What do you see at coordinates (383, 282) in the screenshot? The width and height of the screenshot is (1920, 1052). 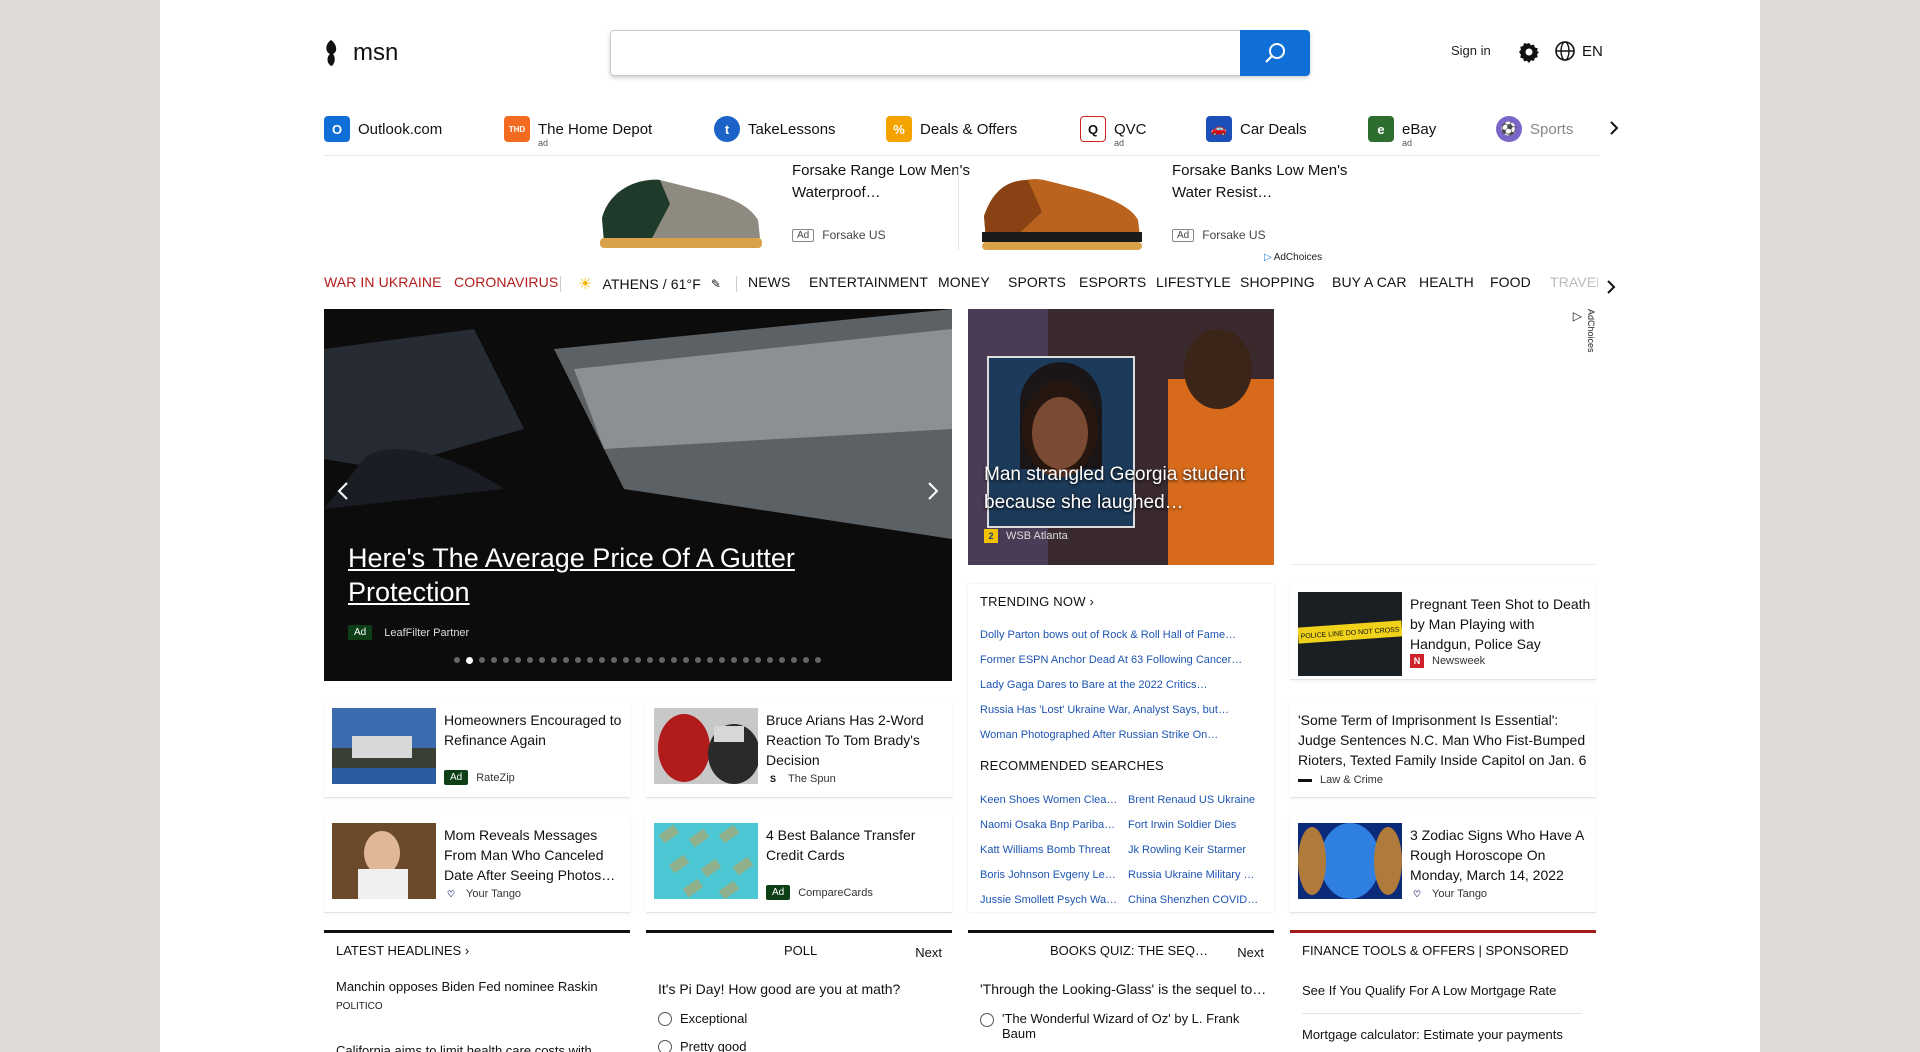 I see `nav-war-in-ukraine: WAR IN UKRAINE` at bounding box center [383, 282].